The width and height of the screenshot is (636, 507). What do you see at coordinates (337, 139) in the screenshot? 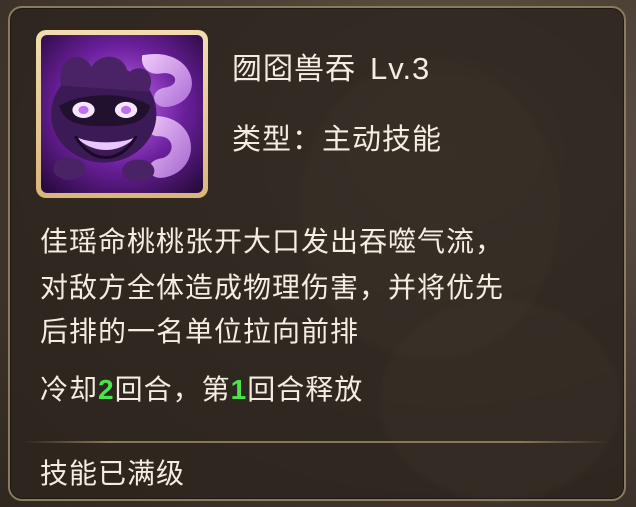
I see `skill-type: 类型：主动技能` at bounding box center [337, 139].